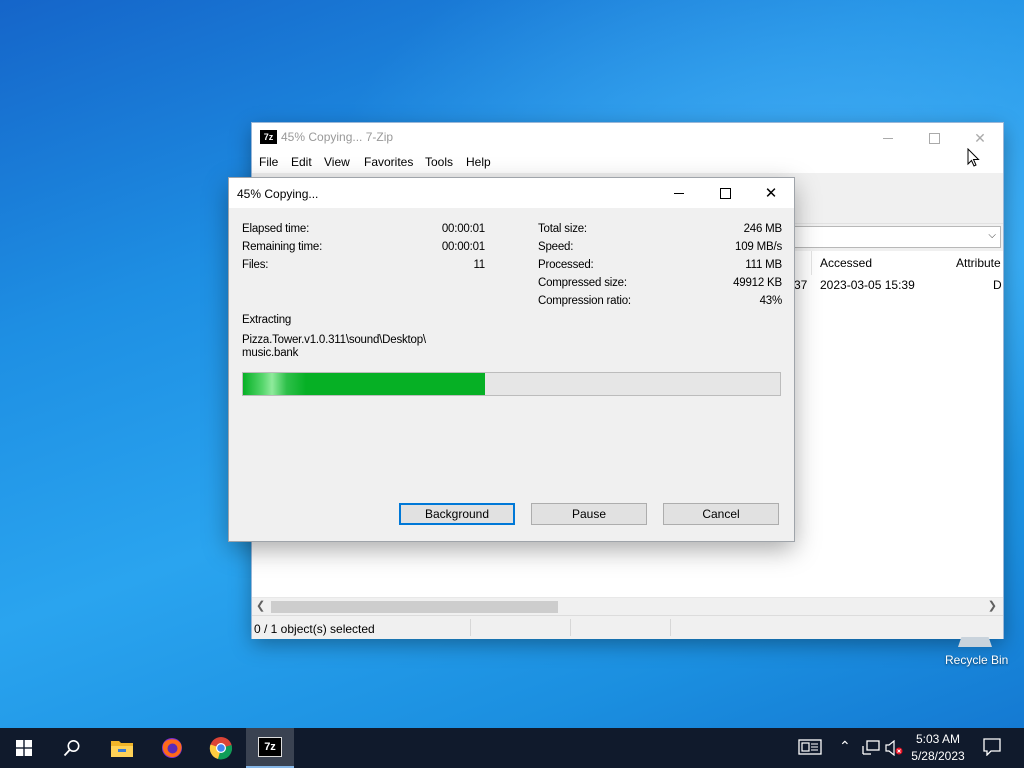  I want to click on dialog-close-button: ✕, so click(771, 193).